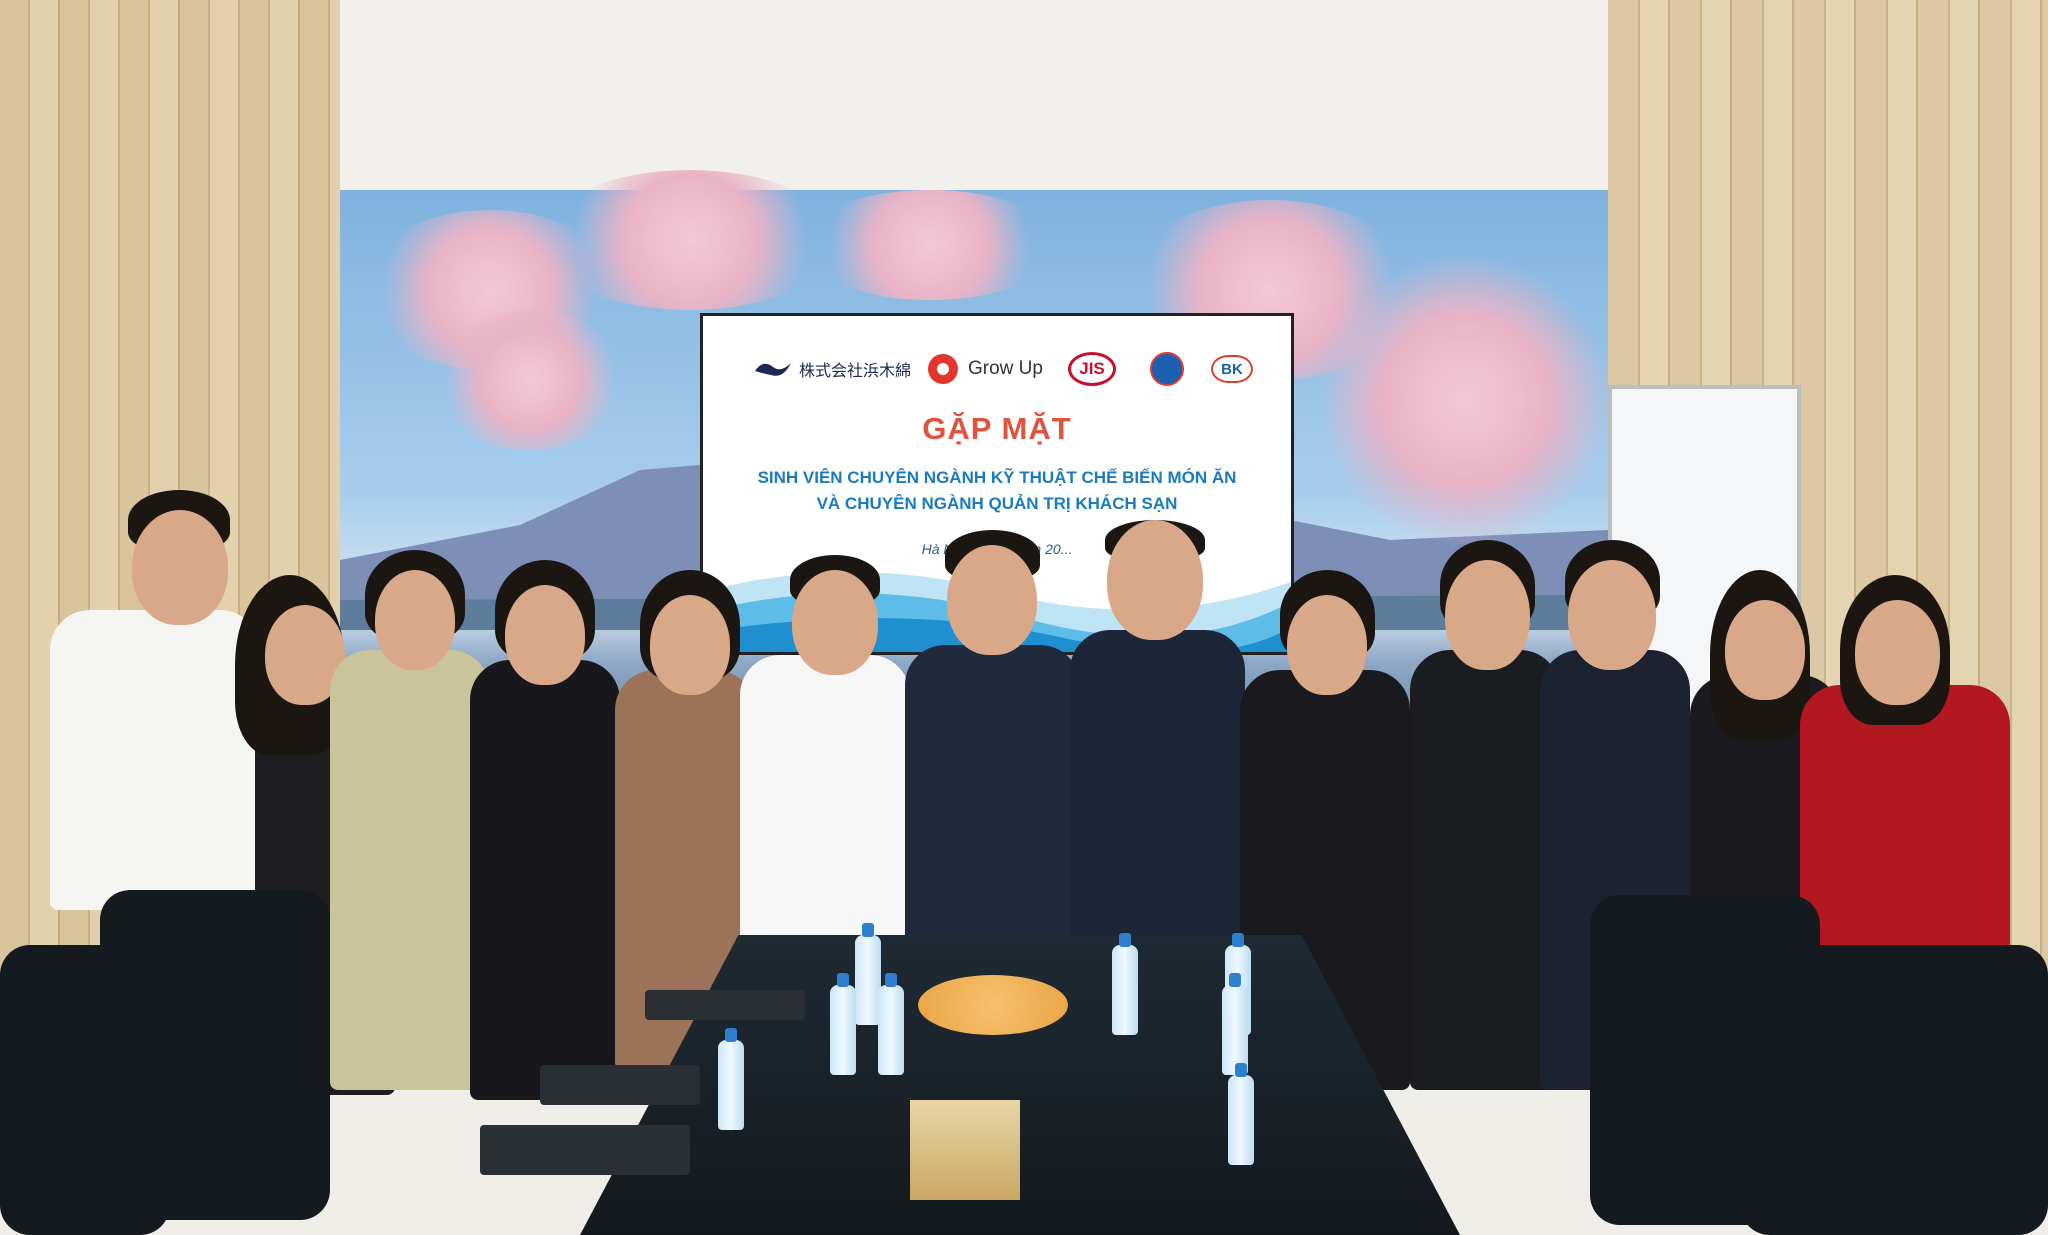 The image size is (2048, 1235). Describe the element at coordinates (943, 369) in the screenshot. I see `growup-g-icon` at that location.